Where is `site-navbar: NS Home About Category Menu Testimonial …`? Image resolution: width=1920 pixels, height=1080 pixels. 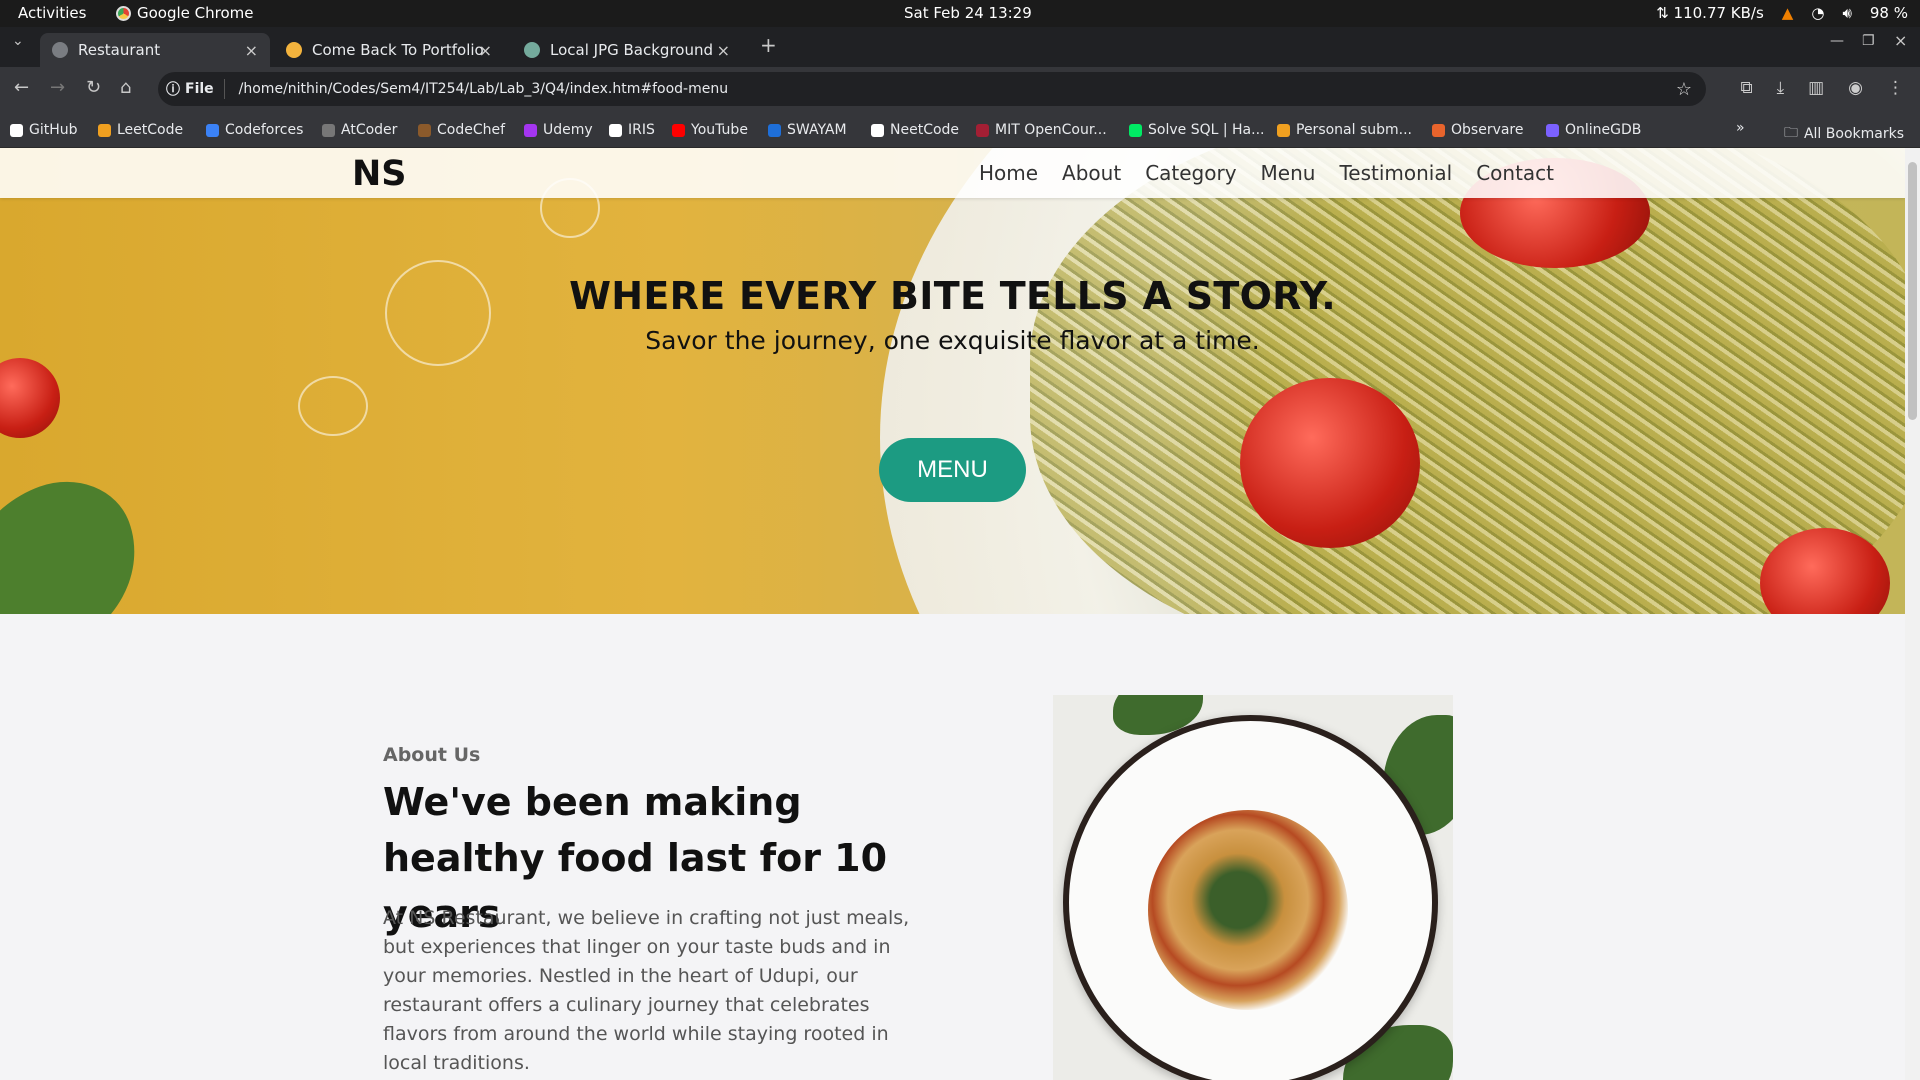 site-navbar: NS Home About Category Menu Testimonial … is located at coordinates (952, 173).